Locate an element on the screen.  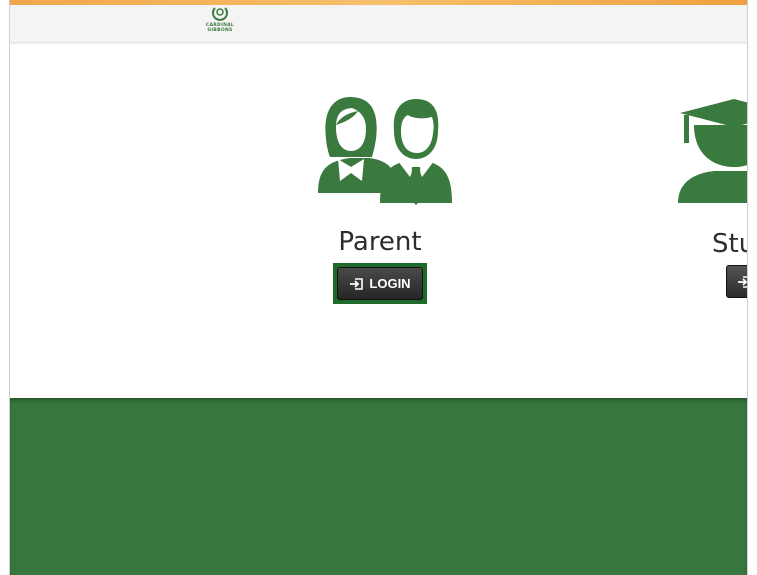
parent-login-button: LOGIN is located at coordinates (380, 283).